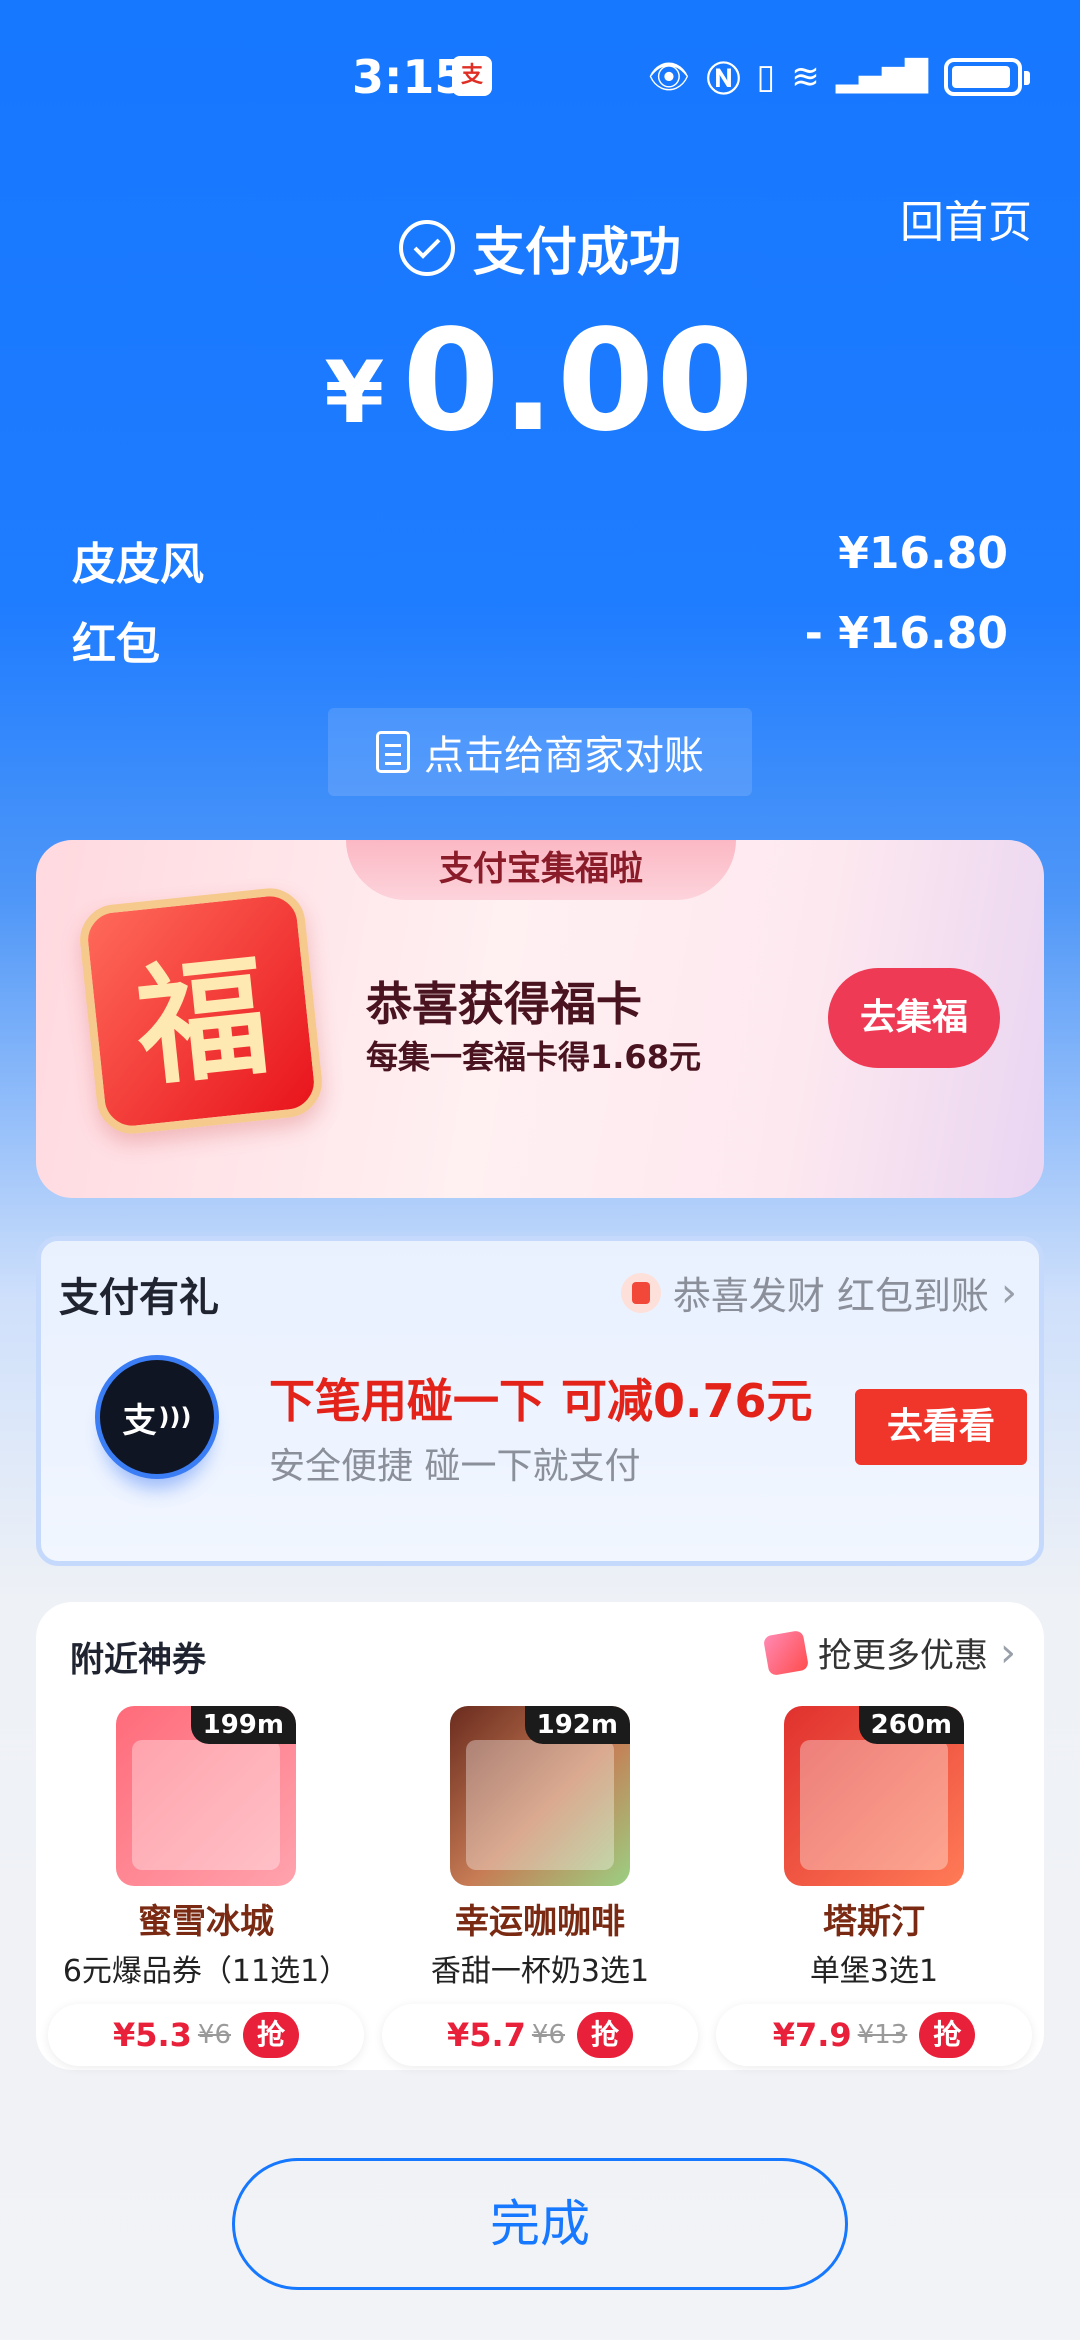  I want to click on fu-card-title: 恭喜获得福卡, so click(504, 1004).